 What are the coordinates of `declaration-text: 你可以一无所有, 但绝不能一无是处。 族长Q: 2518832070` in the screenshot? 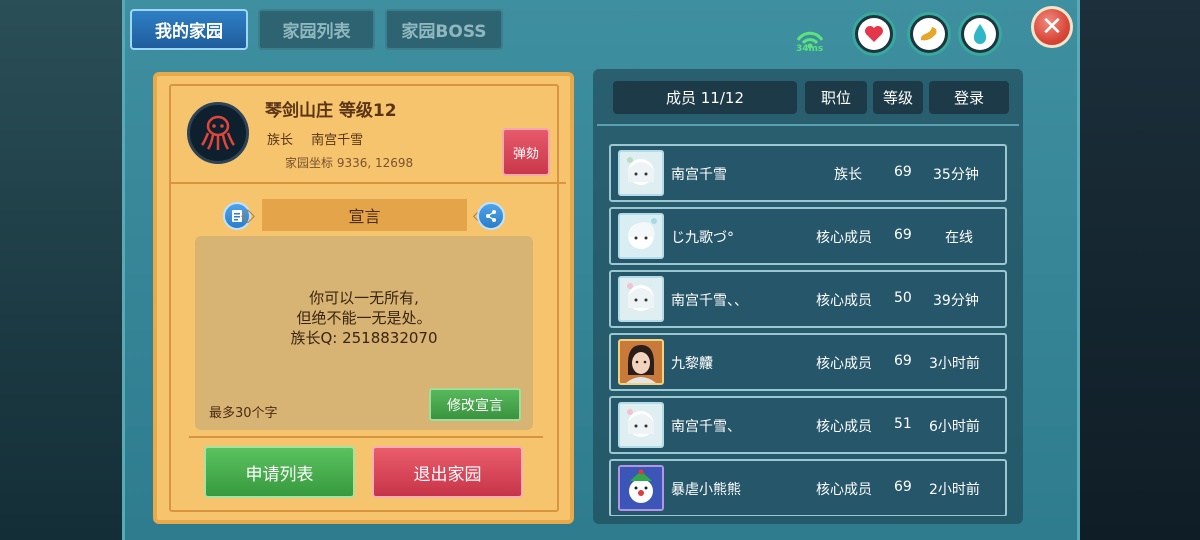 It's located at (364, 318).